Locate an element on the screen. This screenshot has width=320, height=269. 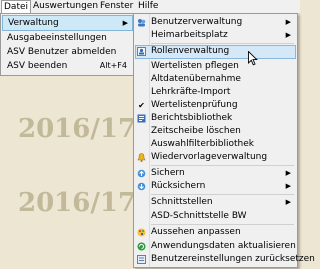
menu-item-anwendungsdaten-aktualisieren: Anwendungsdaten aktualisieren is located at coordinates (215, 246).